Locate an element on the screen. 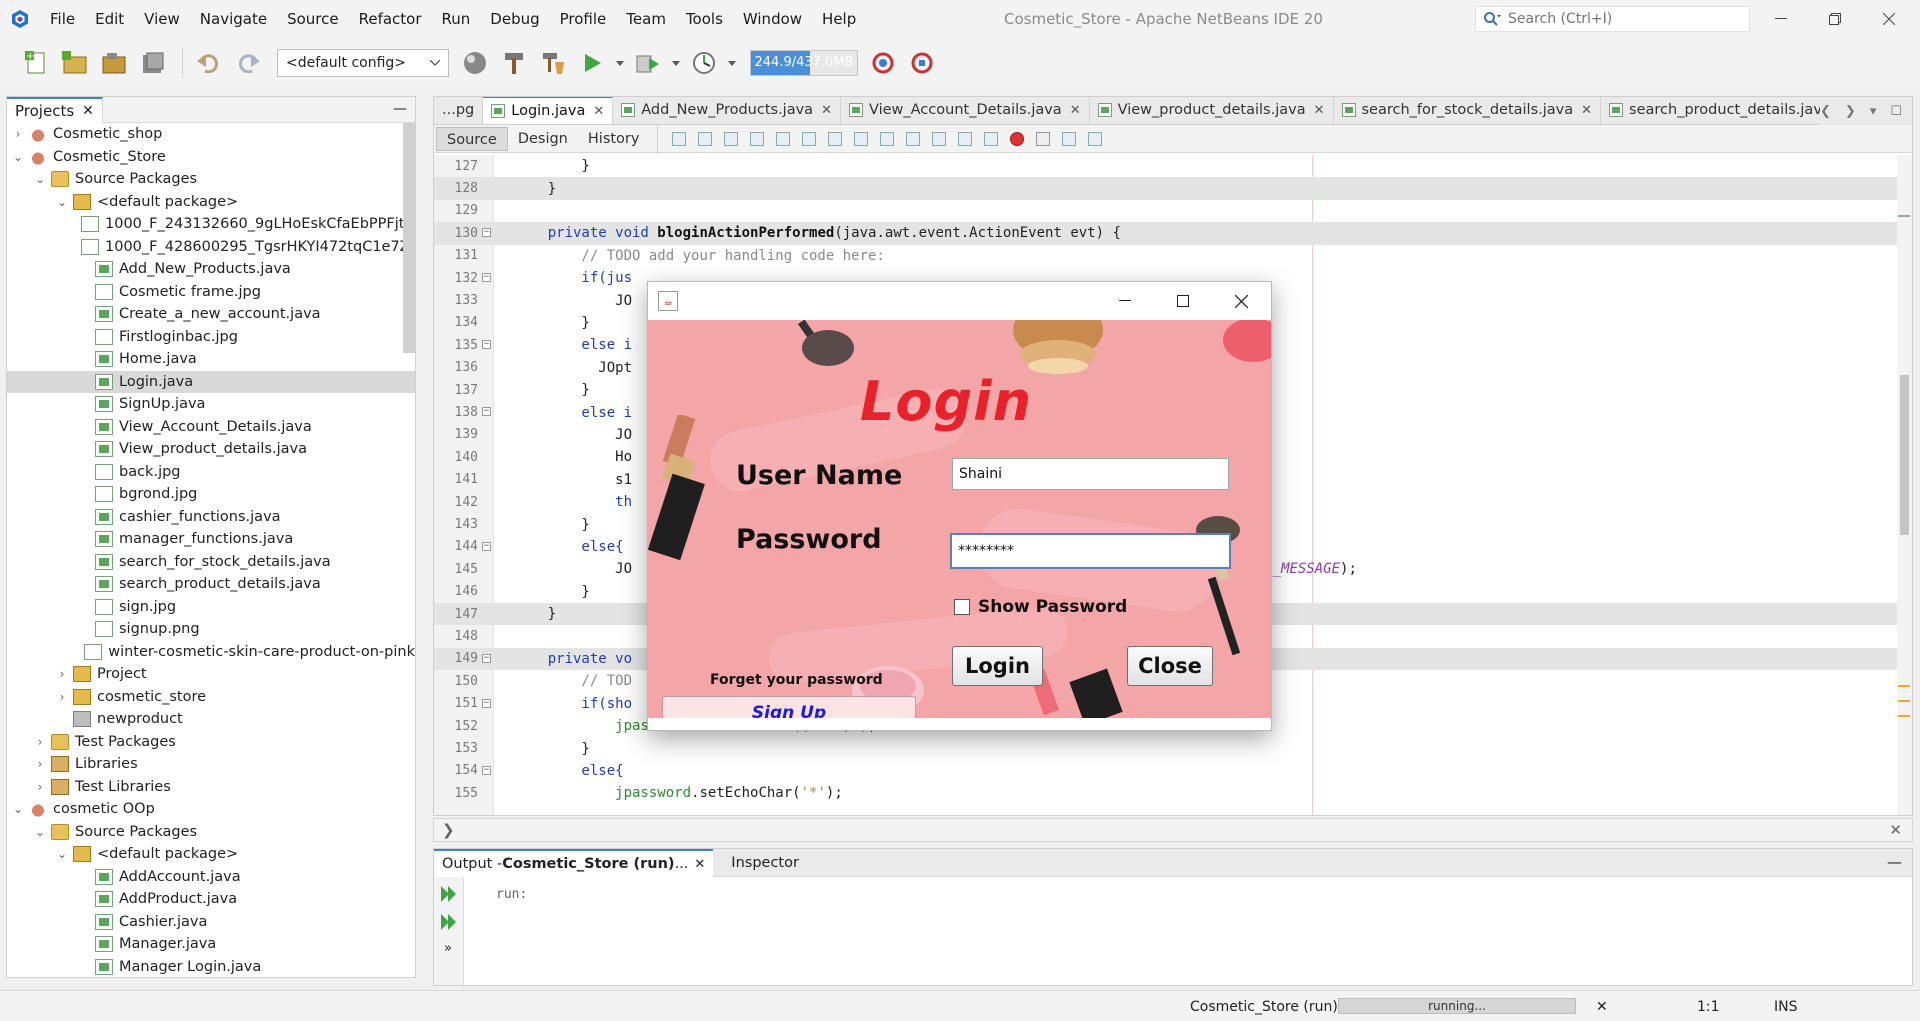 This screenshot has height=1021, width=1920. minimize-button is located at coordinates (1781, 19).